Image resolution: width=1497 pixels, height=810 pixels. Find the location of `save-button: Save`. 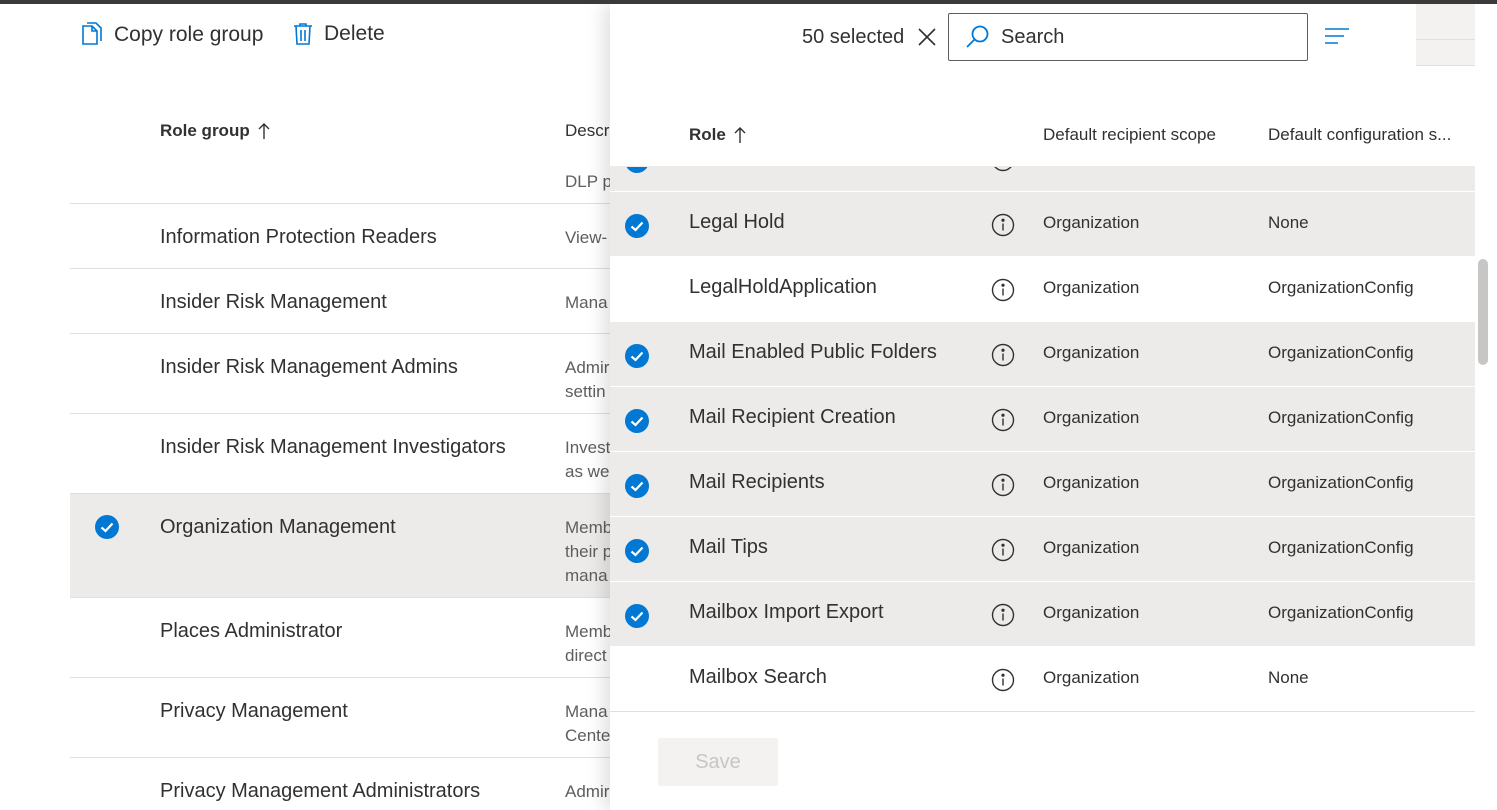

save-button: Save is located at coordinates (718, 762).